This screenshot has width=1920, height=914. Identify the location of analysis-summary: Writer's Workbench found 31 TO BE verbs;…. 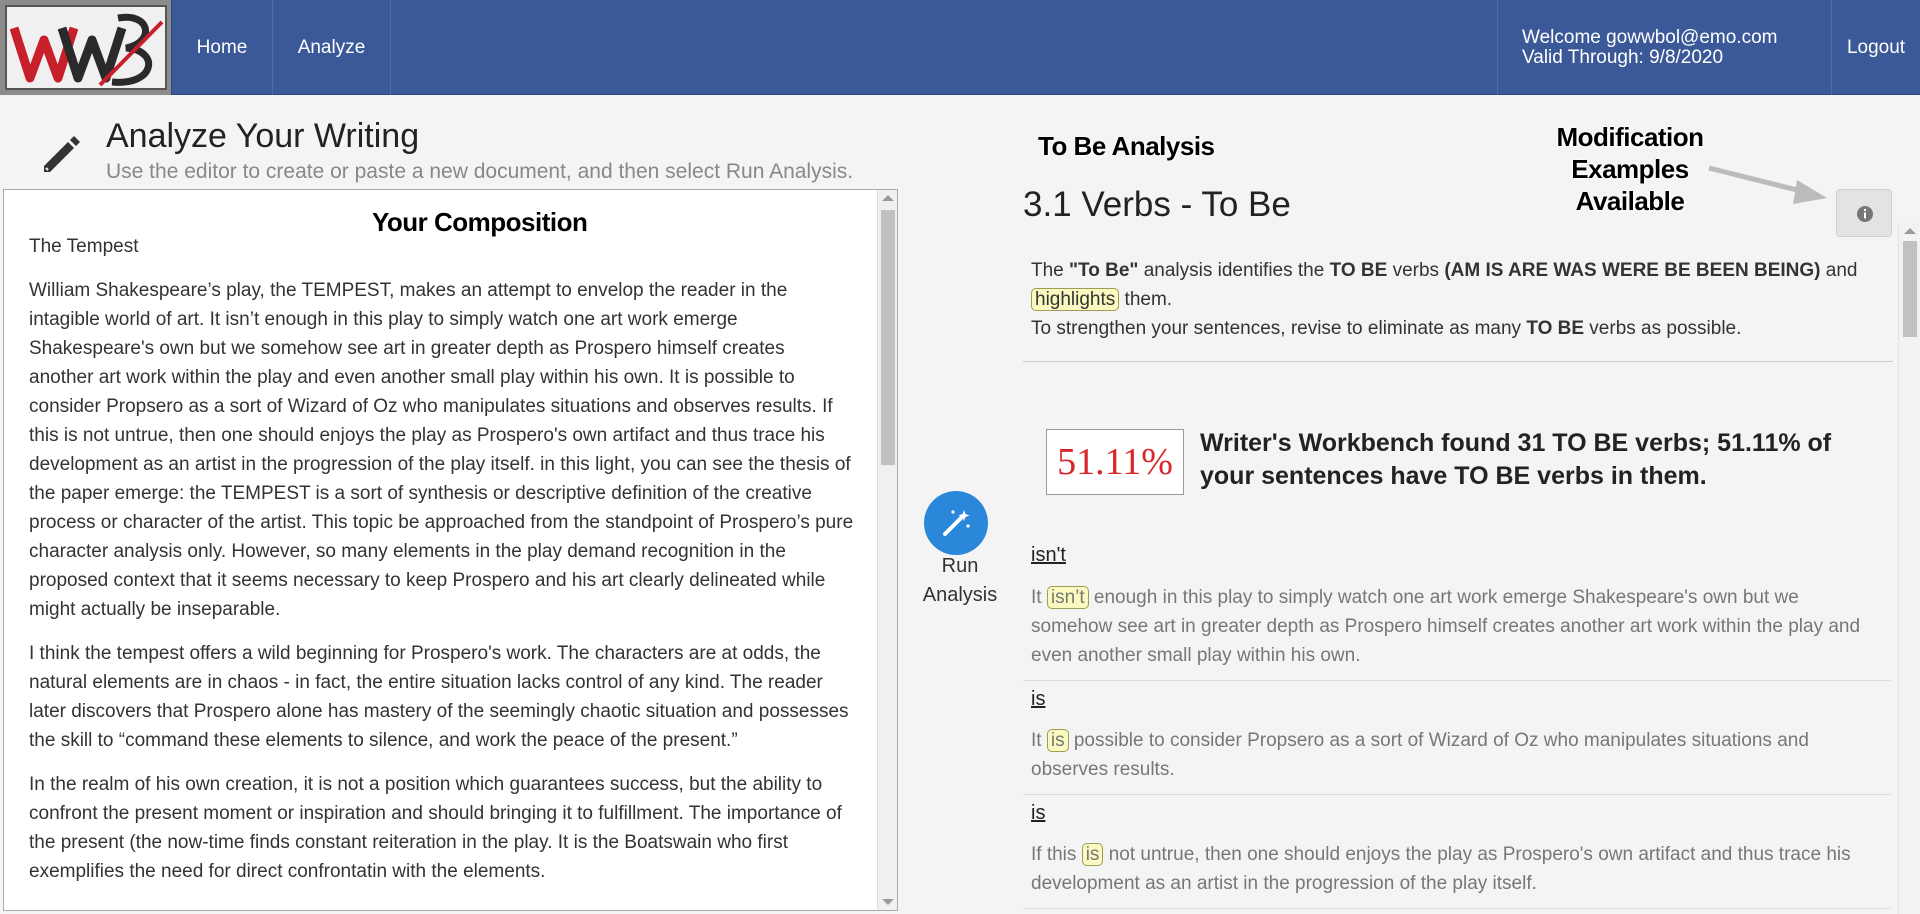
(1516, 459).